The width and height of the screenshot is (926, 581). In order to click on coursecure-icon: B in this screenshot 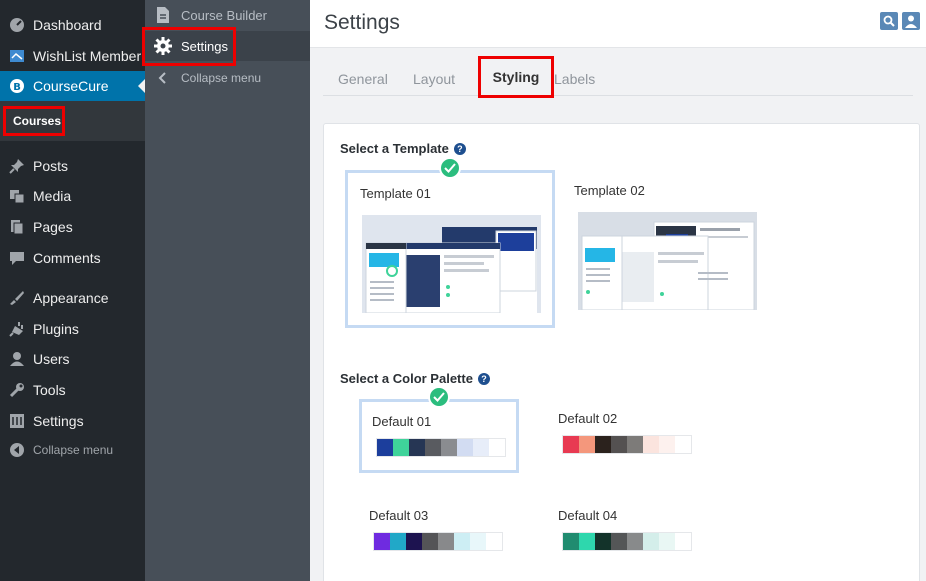, I will do `click(16, 86)`.